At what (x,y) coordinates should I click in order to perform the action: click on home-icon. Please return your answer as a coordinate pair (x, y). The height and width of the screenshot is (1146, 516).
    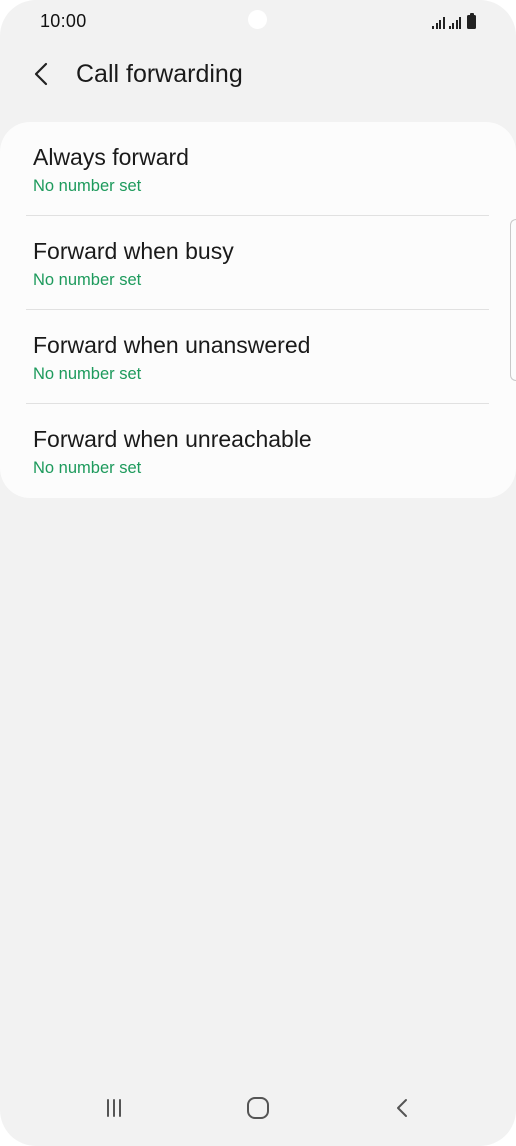
    Looking at the image, I should click on (258, 1108).